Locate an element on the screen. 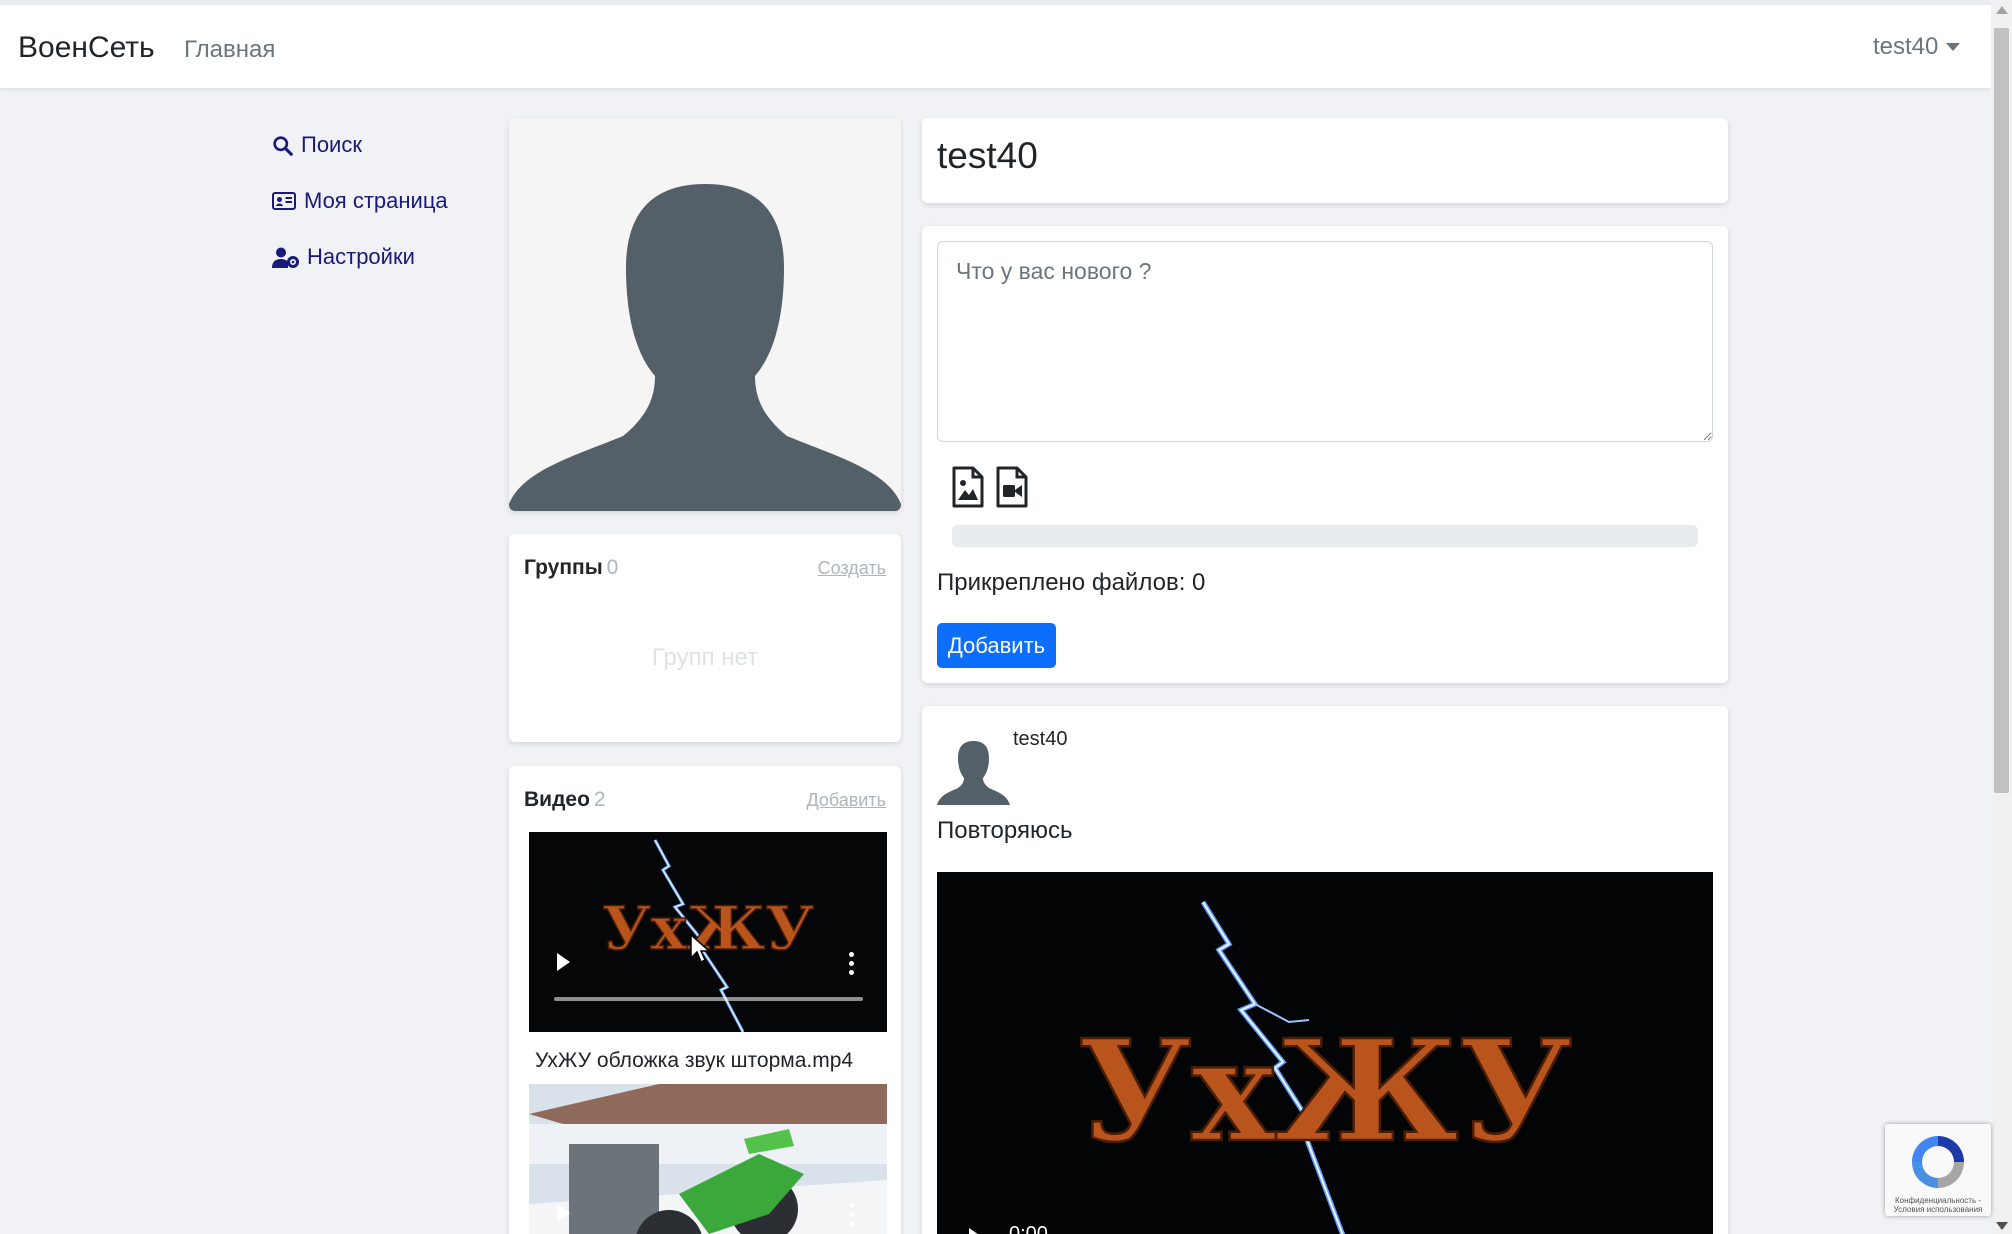  scroll-up-arrow-icon is located at coordinates (2002, 10).